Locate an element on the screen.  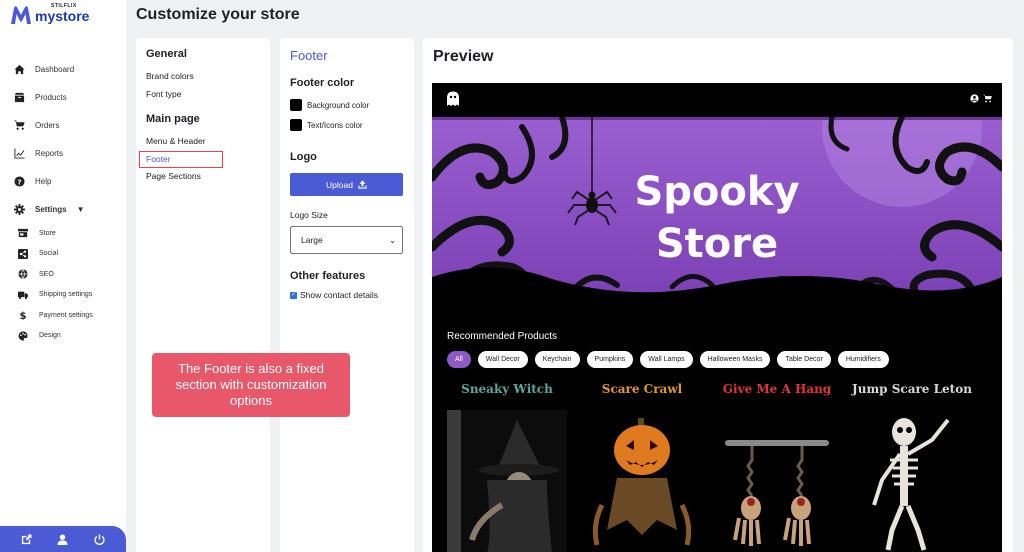
account-icon is located at coordinates (974, 98).